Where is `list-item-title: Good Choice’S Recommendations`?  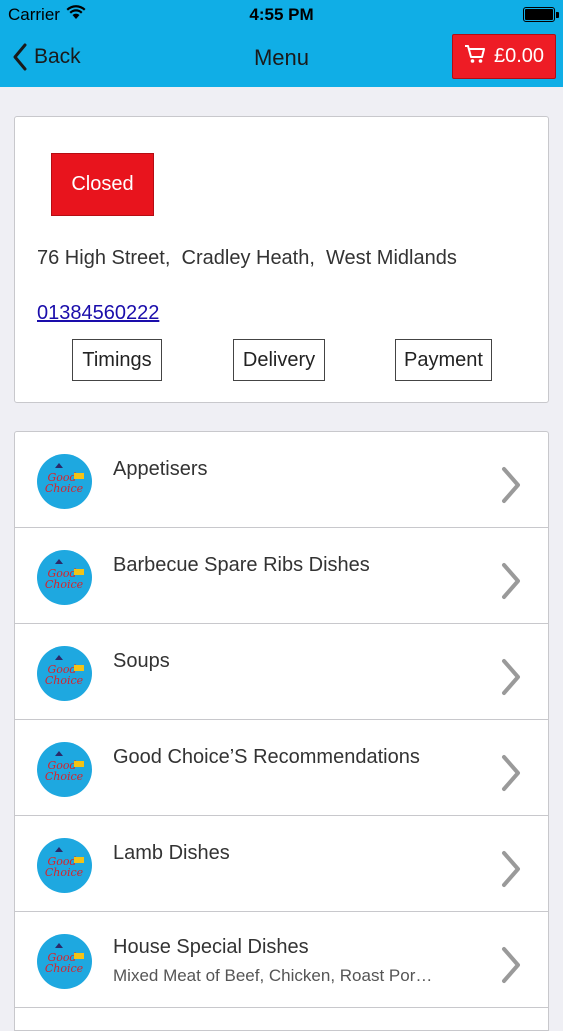 list-item-title: Good Choice’S Recommendations is located at coordinates (266, 757).